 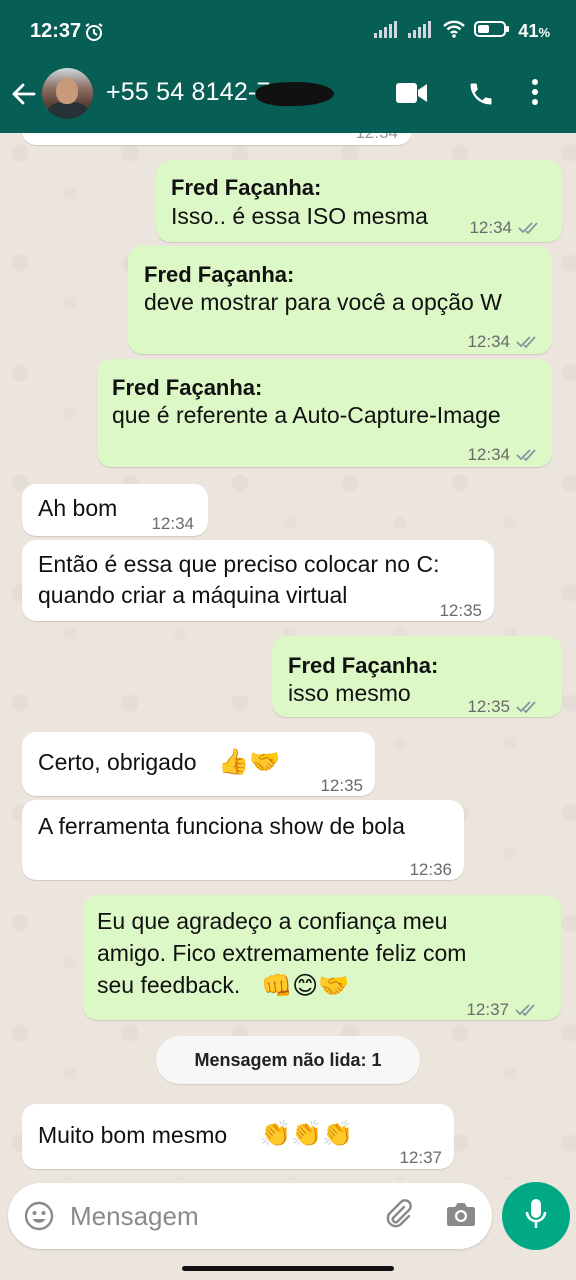 What do you see at coordinates (307, 1133) in the screenshot?
I see `emoji-clapping: 👏👏👏` at bounding box center [307, 1133].